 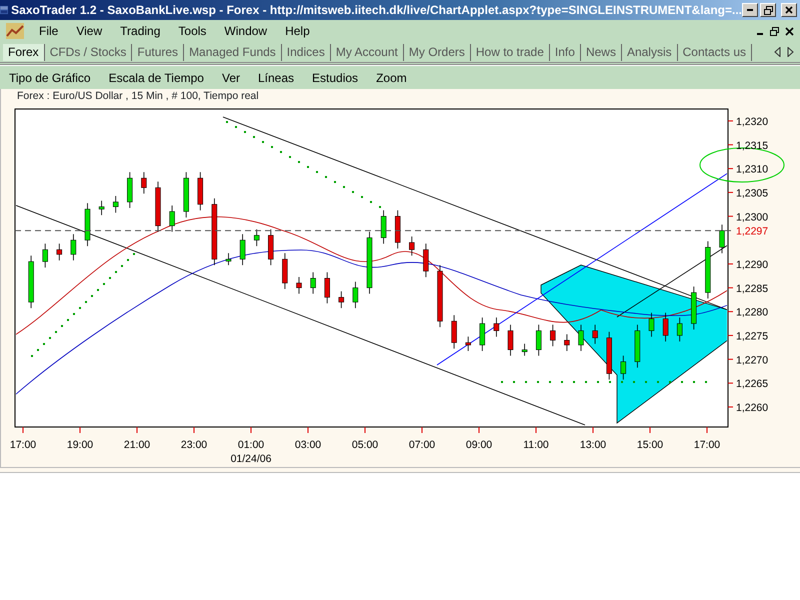 What do you see at coordinates (251, 445) in the screenshot?
I see `axis-label: 01:00` at bounding box center [251, 445].